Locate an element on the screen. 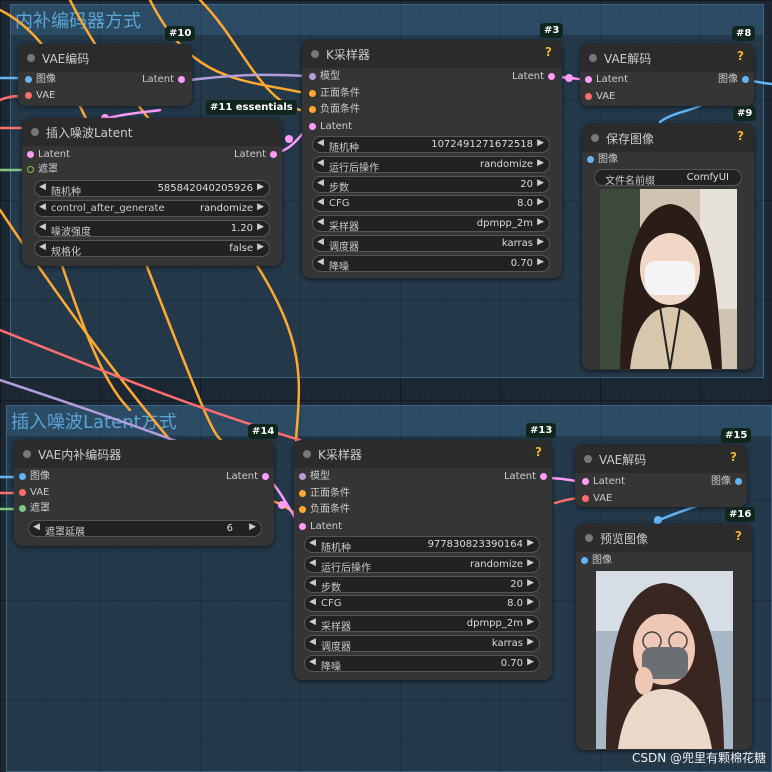 This screenshot has width=772, height=772. widget-normalize: ◀ 规格化 false ▶ is located at coordinates (152, 249).